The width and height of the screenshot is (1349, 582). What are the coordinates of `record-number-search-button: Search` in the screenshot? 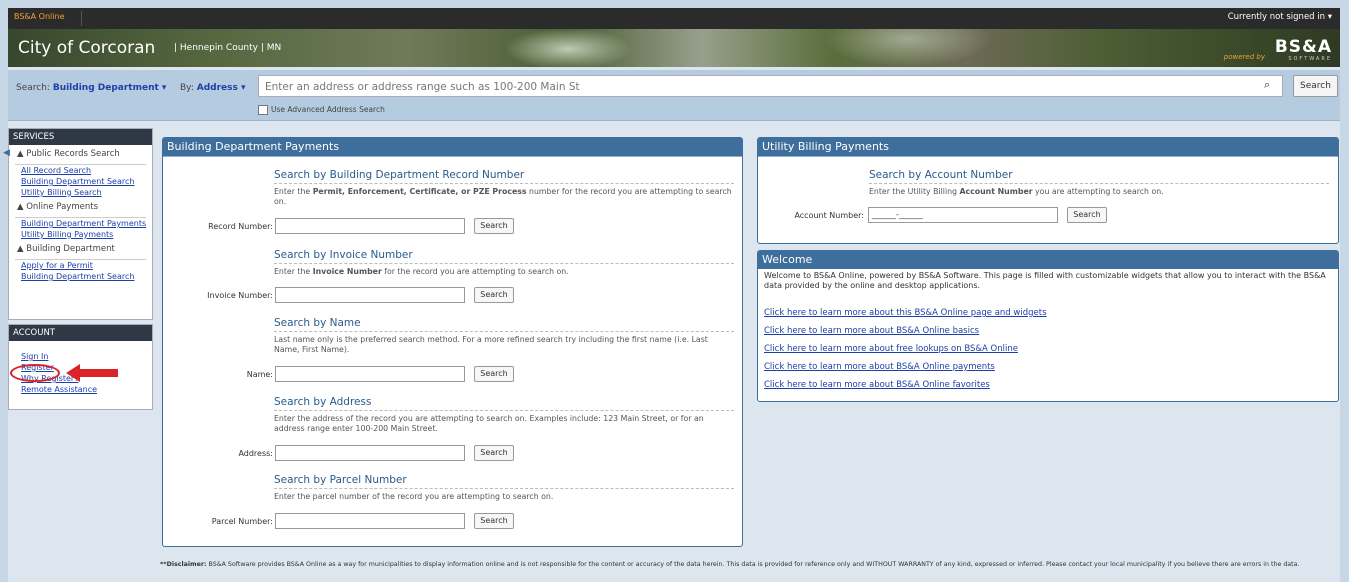 It's located at (494, 226).